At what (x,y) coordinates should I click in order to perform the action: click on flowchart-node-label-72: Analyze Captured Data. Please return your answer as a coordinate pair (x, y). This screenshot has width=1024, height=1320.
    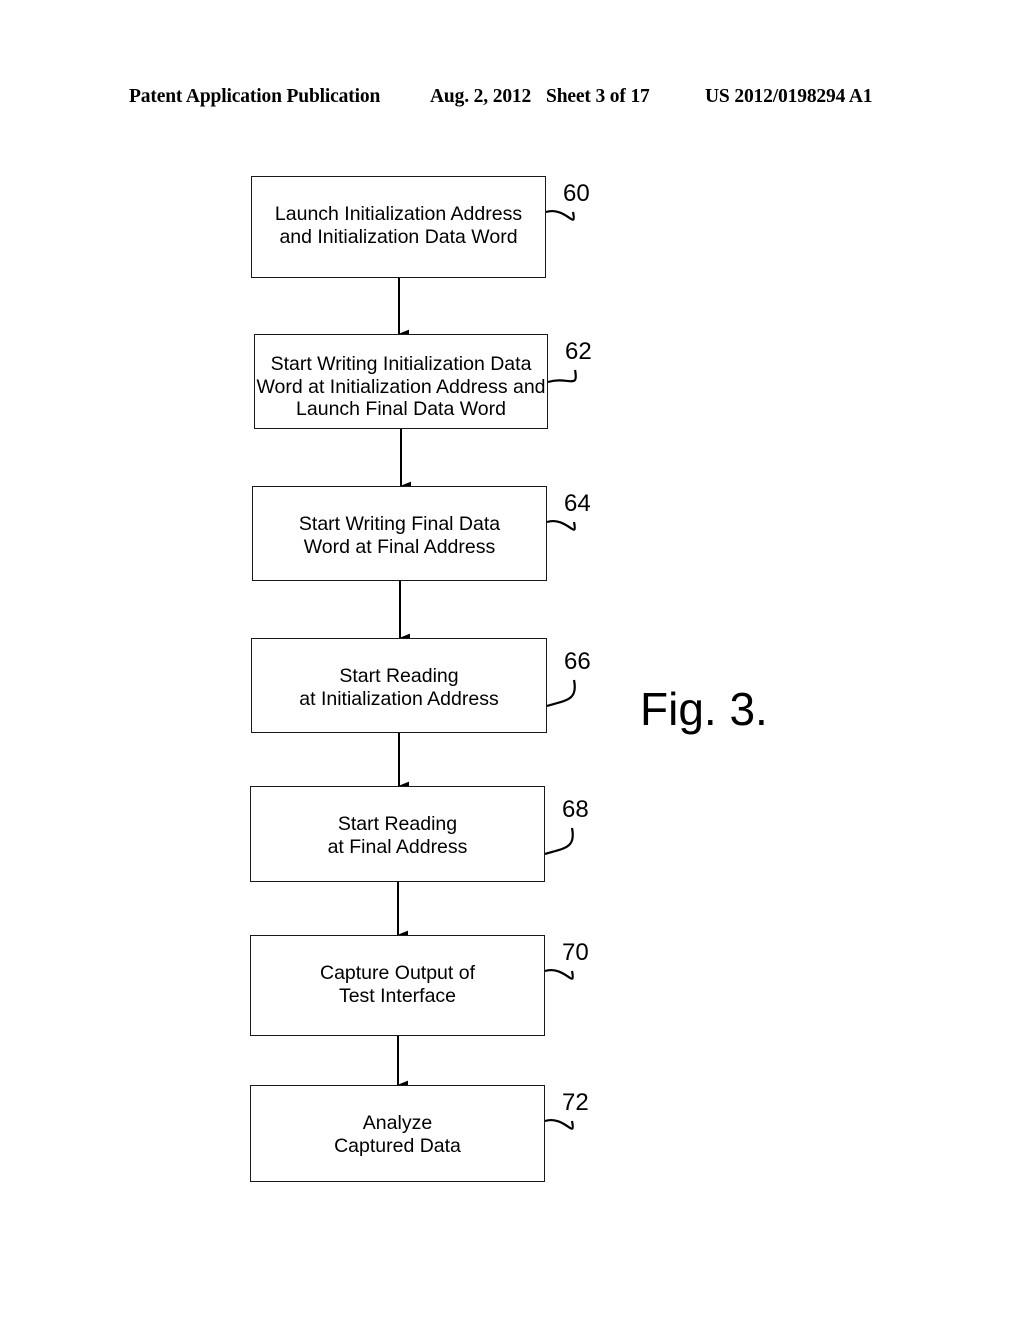
    Looking at the image, I should click on (397, 1134).